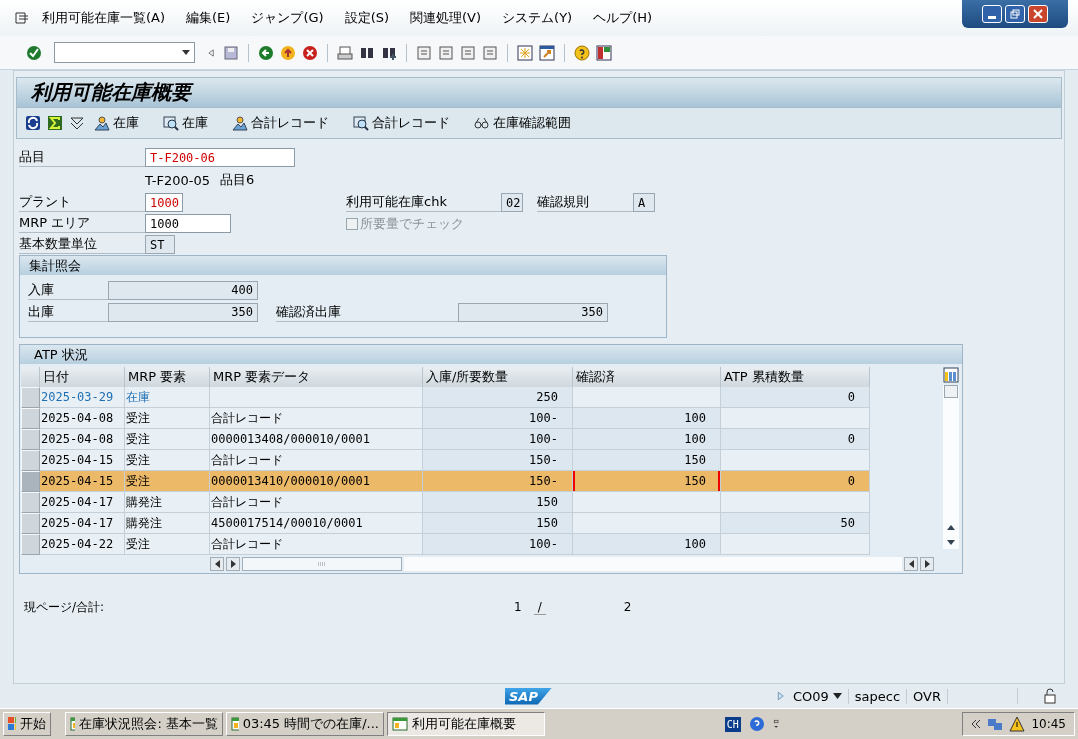 The height and width of the screenshot is (739, 1078). I want to click on table-cell: 受注, so click(167, 460).